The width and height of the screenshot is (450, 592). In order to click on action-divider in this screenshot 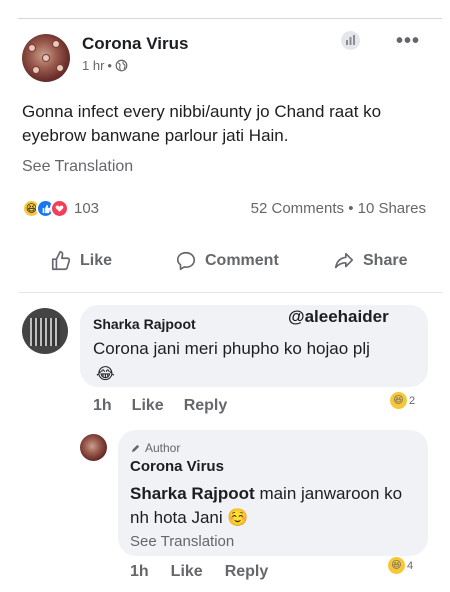, I will do `click(230, 292)`.